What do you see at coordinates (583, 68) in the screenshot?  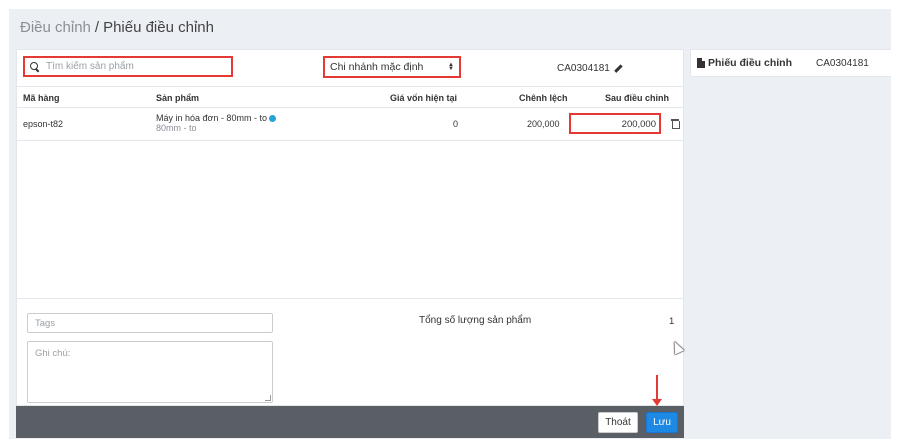 I see `document-code-text: CA0304181` at bounding box center [583, 68].